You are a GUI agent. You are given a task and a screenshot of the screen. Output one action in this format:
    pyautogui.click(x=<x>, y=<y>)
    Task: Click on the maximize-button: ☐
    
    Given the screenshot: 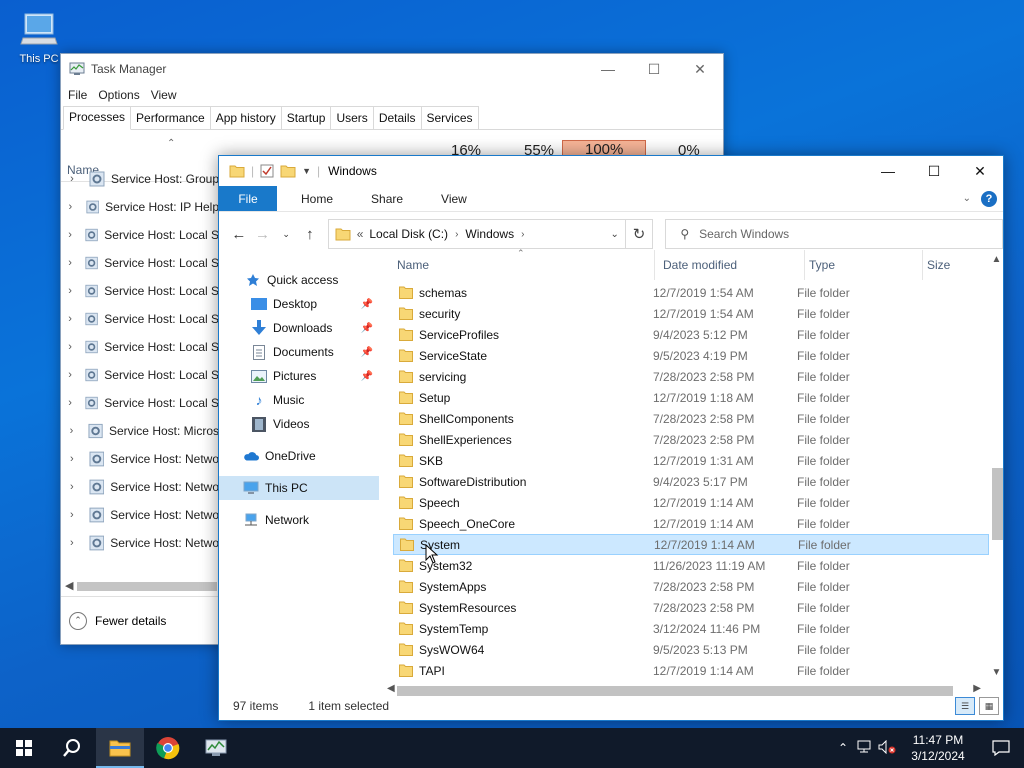 What is the action you would take?
    pyautogui.click(x=934, y=171)
    